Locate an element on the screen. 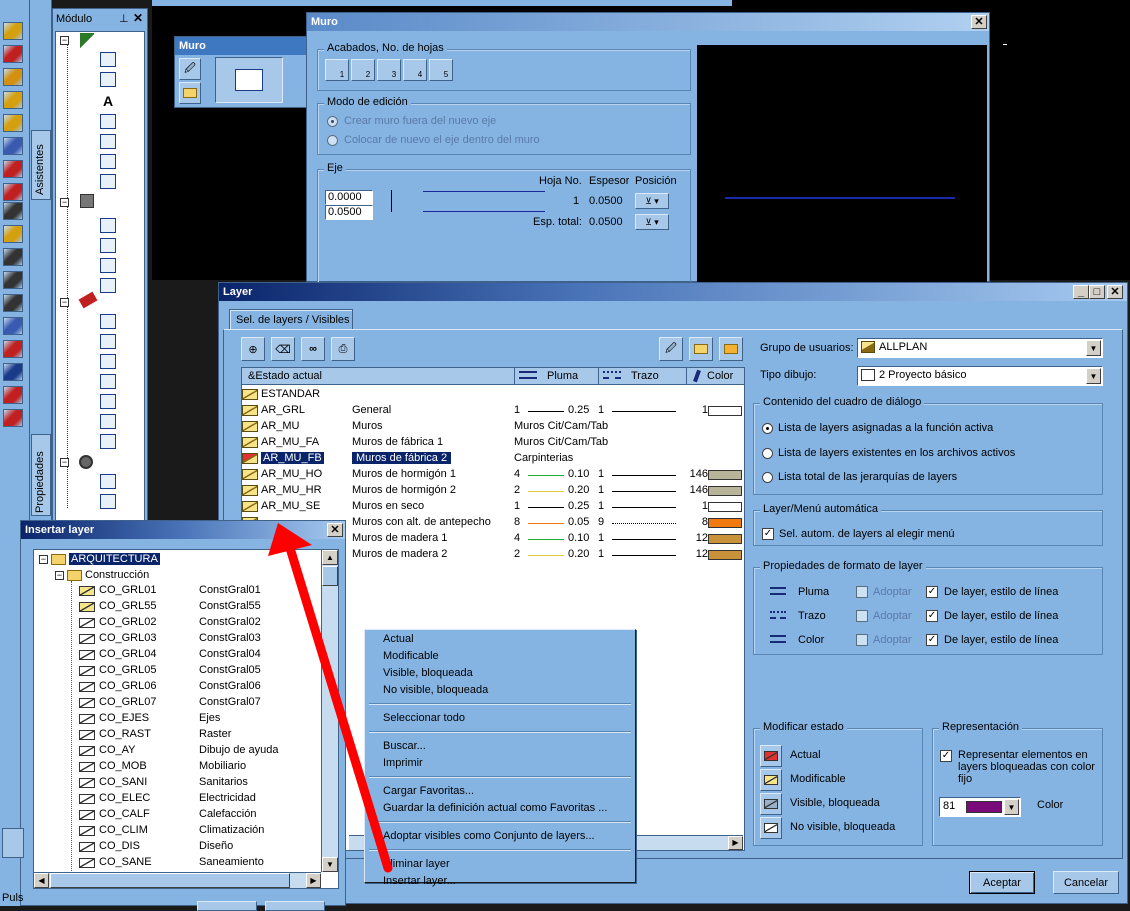 This screenshot has height=911, width=1130. annotation-arrow-shaft is located at coordinates (339, 708).